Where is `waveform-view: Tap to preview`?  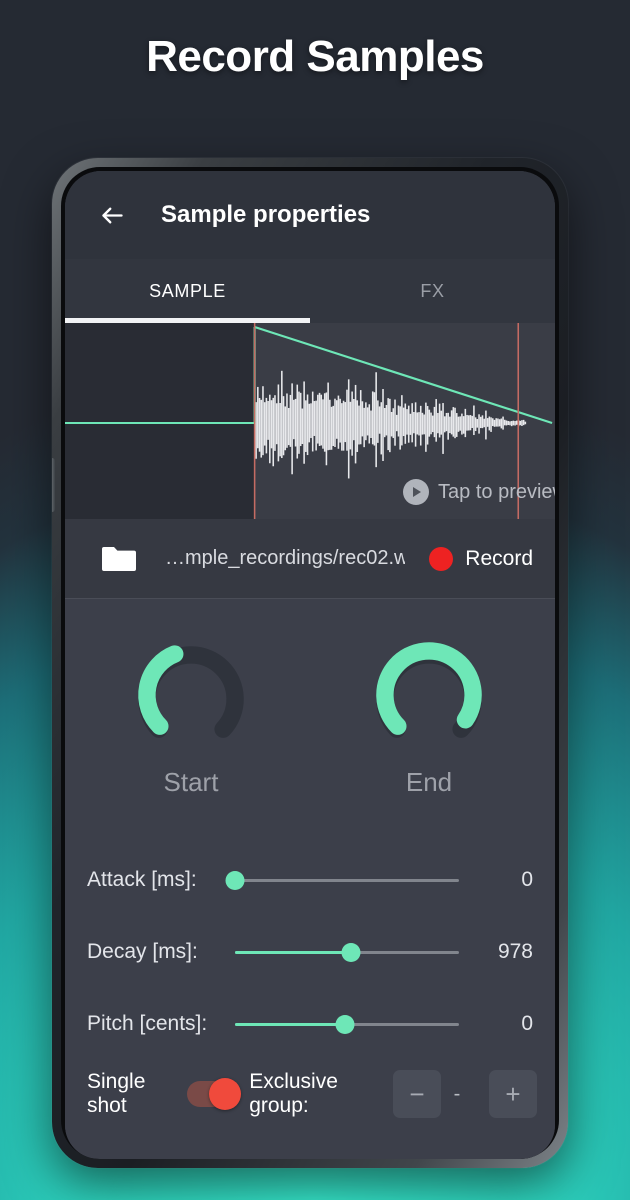
waveform-view: Tap to preview is located at coordinates (310, 421).